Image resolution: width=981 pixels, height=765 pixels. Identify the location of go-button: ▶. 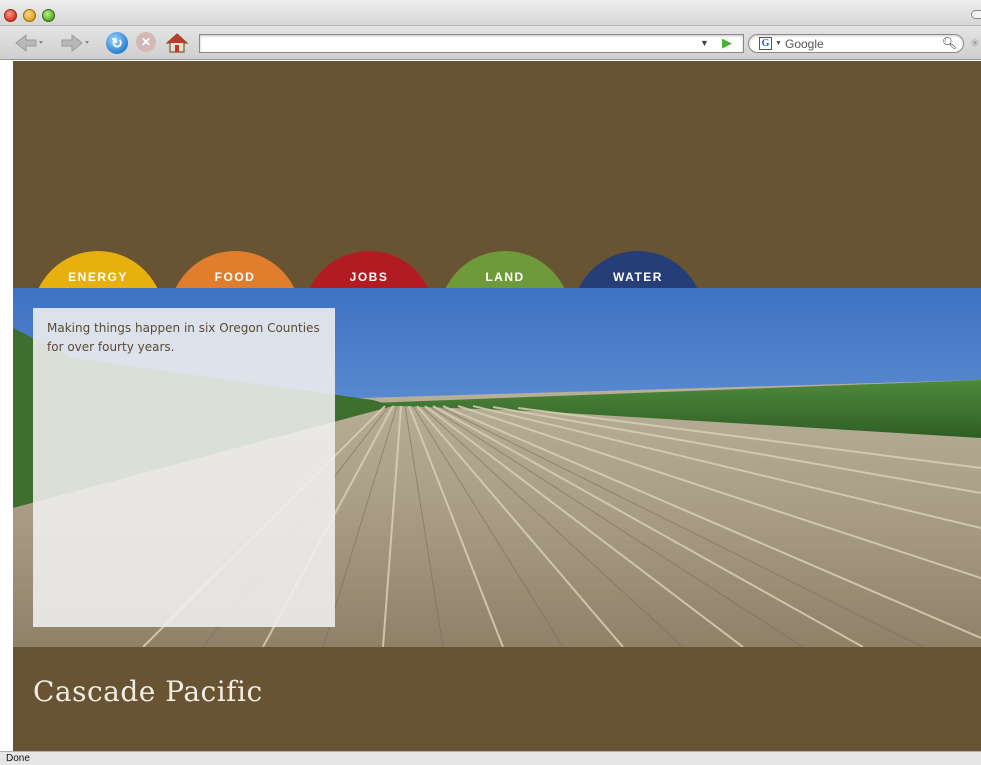
(727, 43).